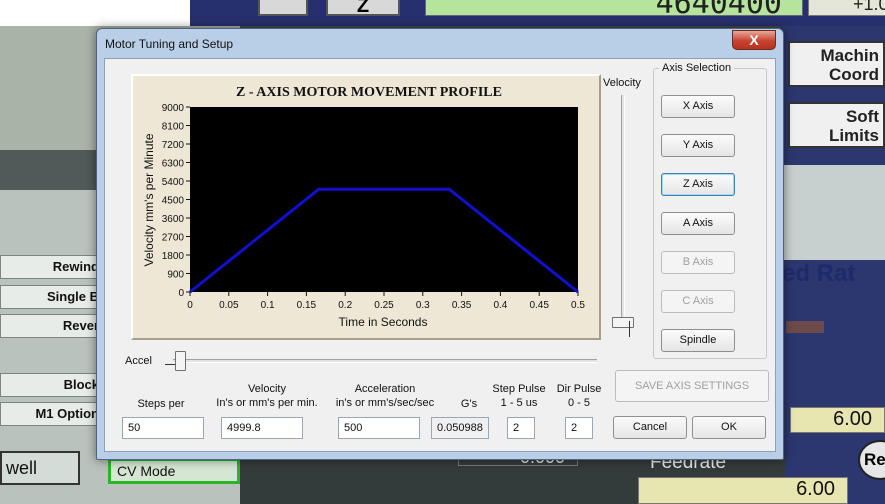 The width and height of the screenshot is (885, 504). What do you see at coordinates (836, 125) in the screenshot?
I see `soft-limits-button: Soft Limits` at bounding box center [836, 125].